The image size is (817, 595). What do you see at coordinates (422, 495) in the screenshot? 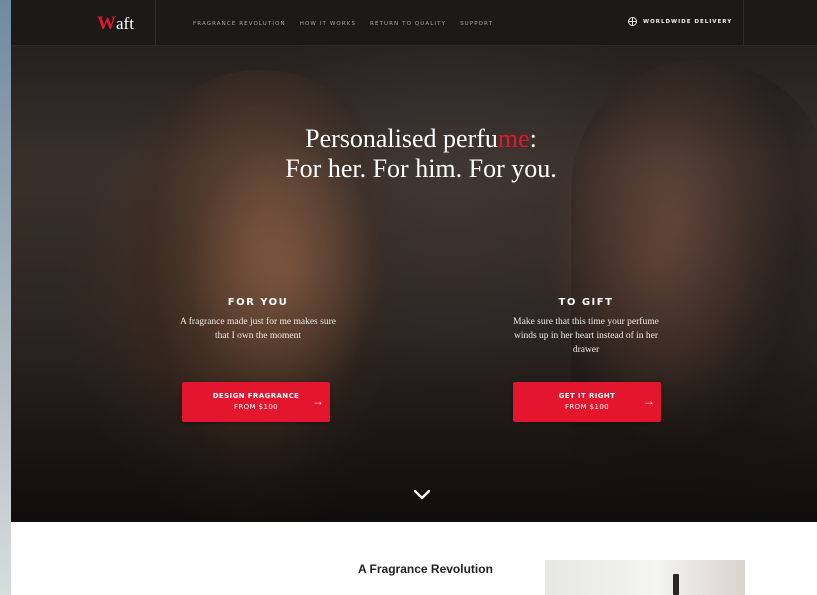
I see `chevron-down-icon` at bounding box center [422, 495].